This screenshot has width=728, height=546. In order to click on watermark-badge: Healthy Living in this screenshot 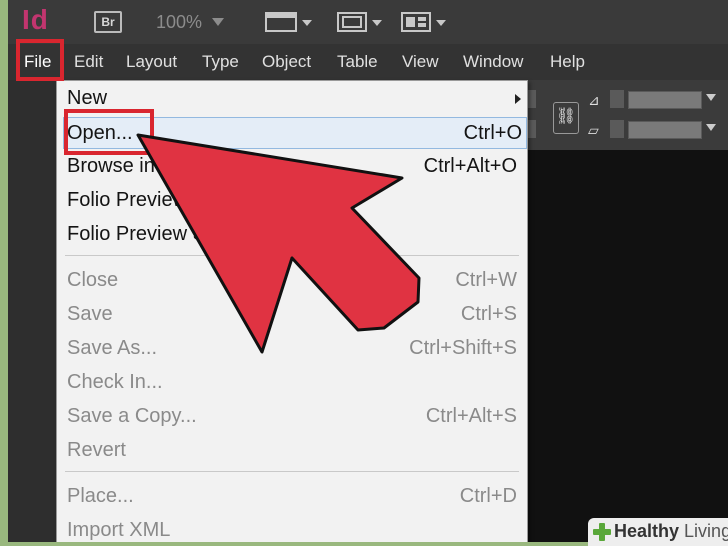, I will do `click(658, 532)`.